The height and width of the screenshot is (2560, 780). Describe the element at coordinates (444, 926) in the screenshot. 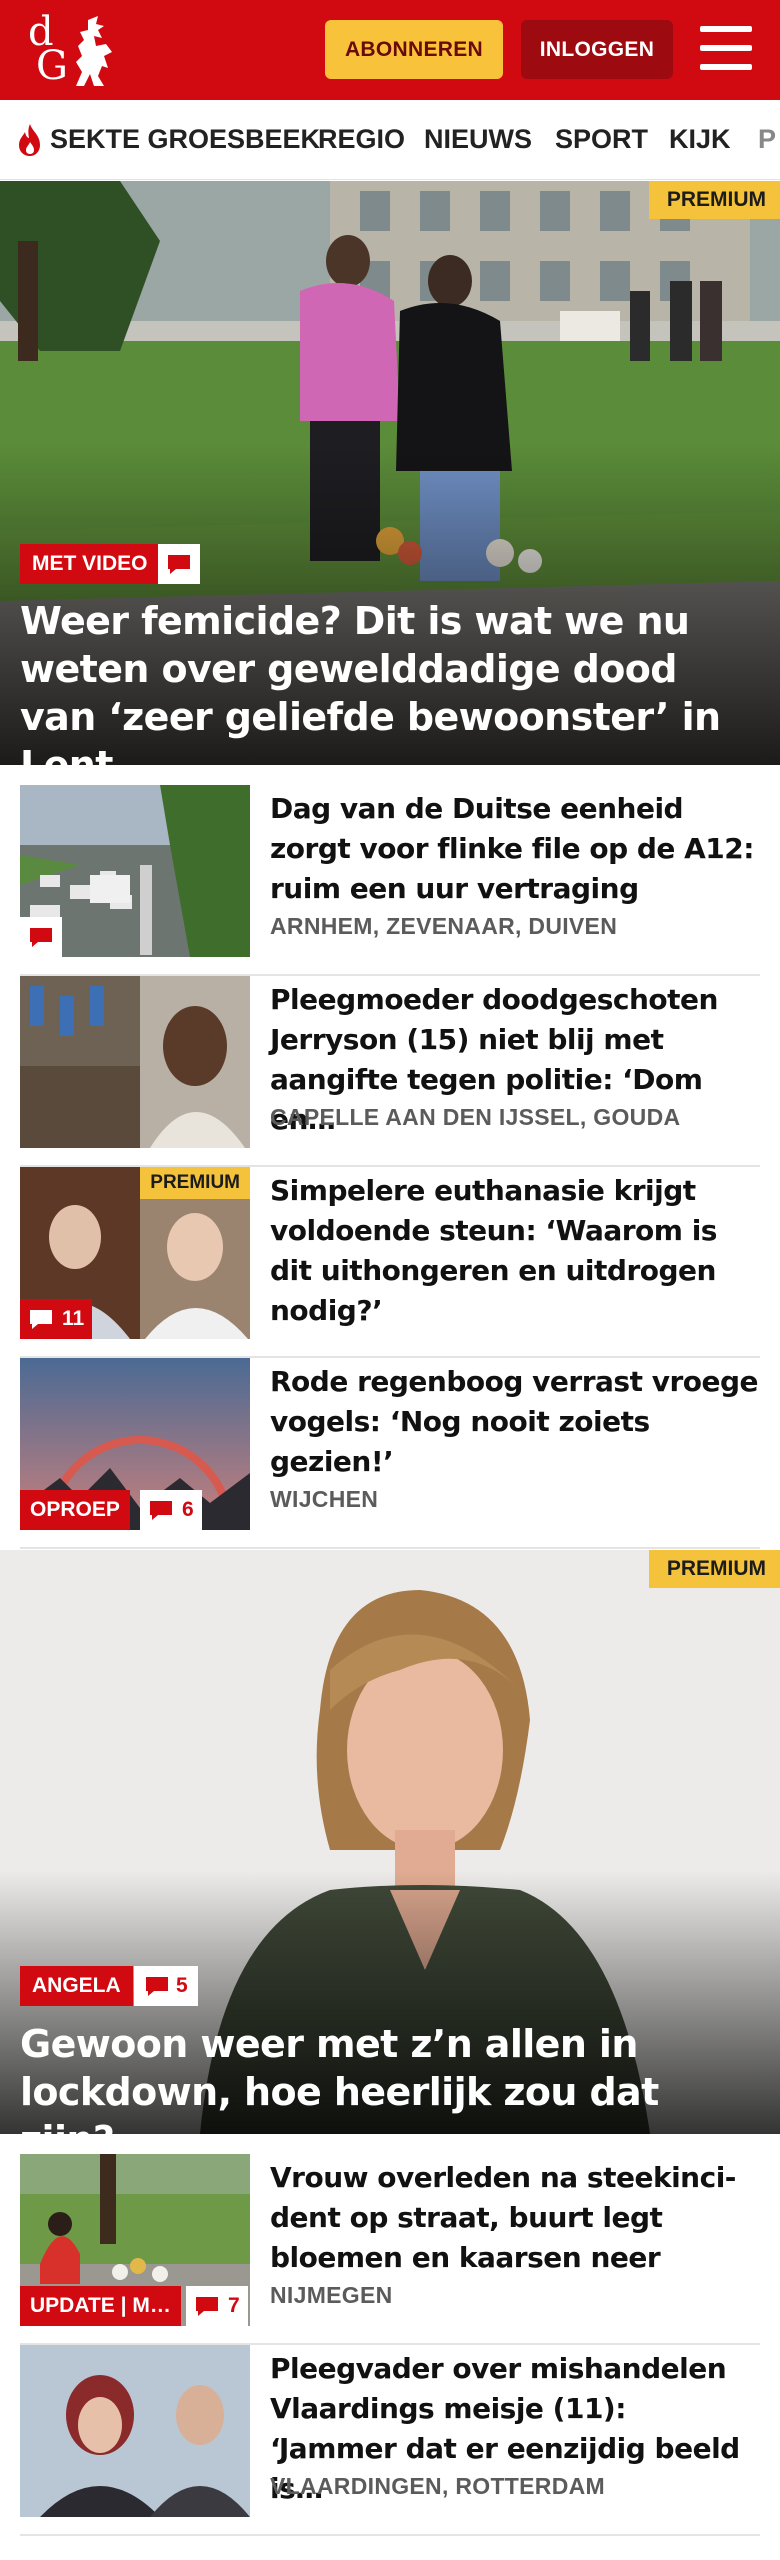

I see `article-location: ARNHEM, ZEVENAAR, DUIVEN` at that location.